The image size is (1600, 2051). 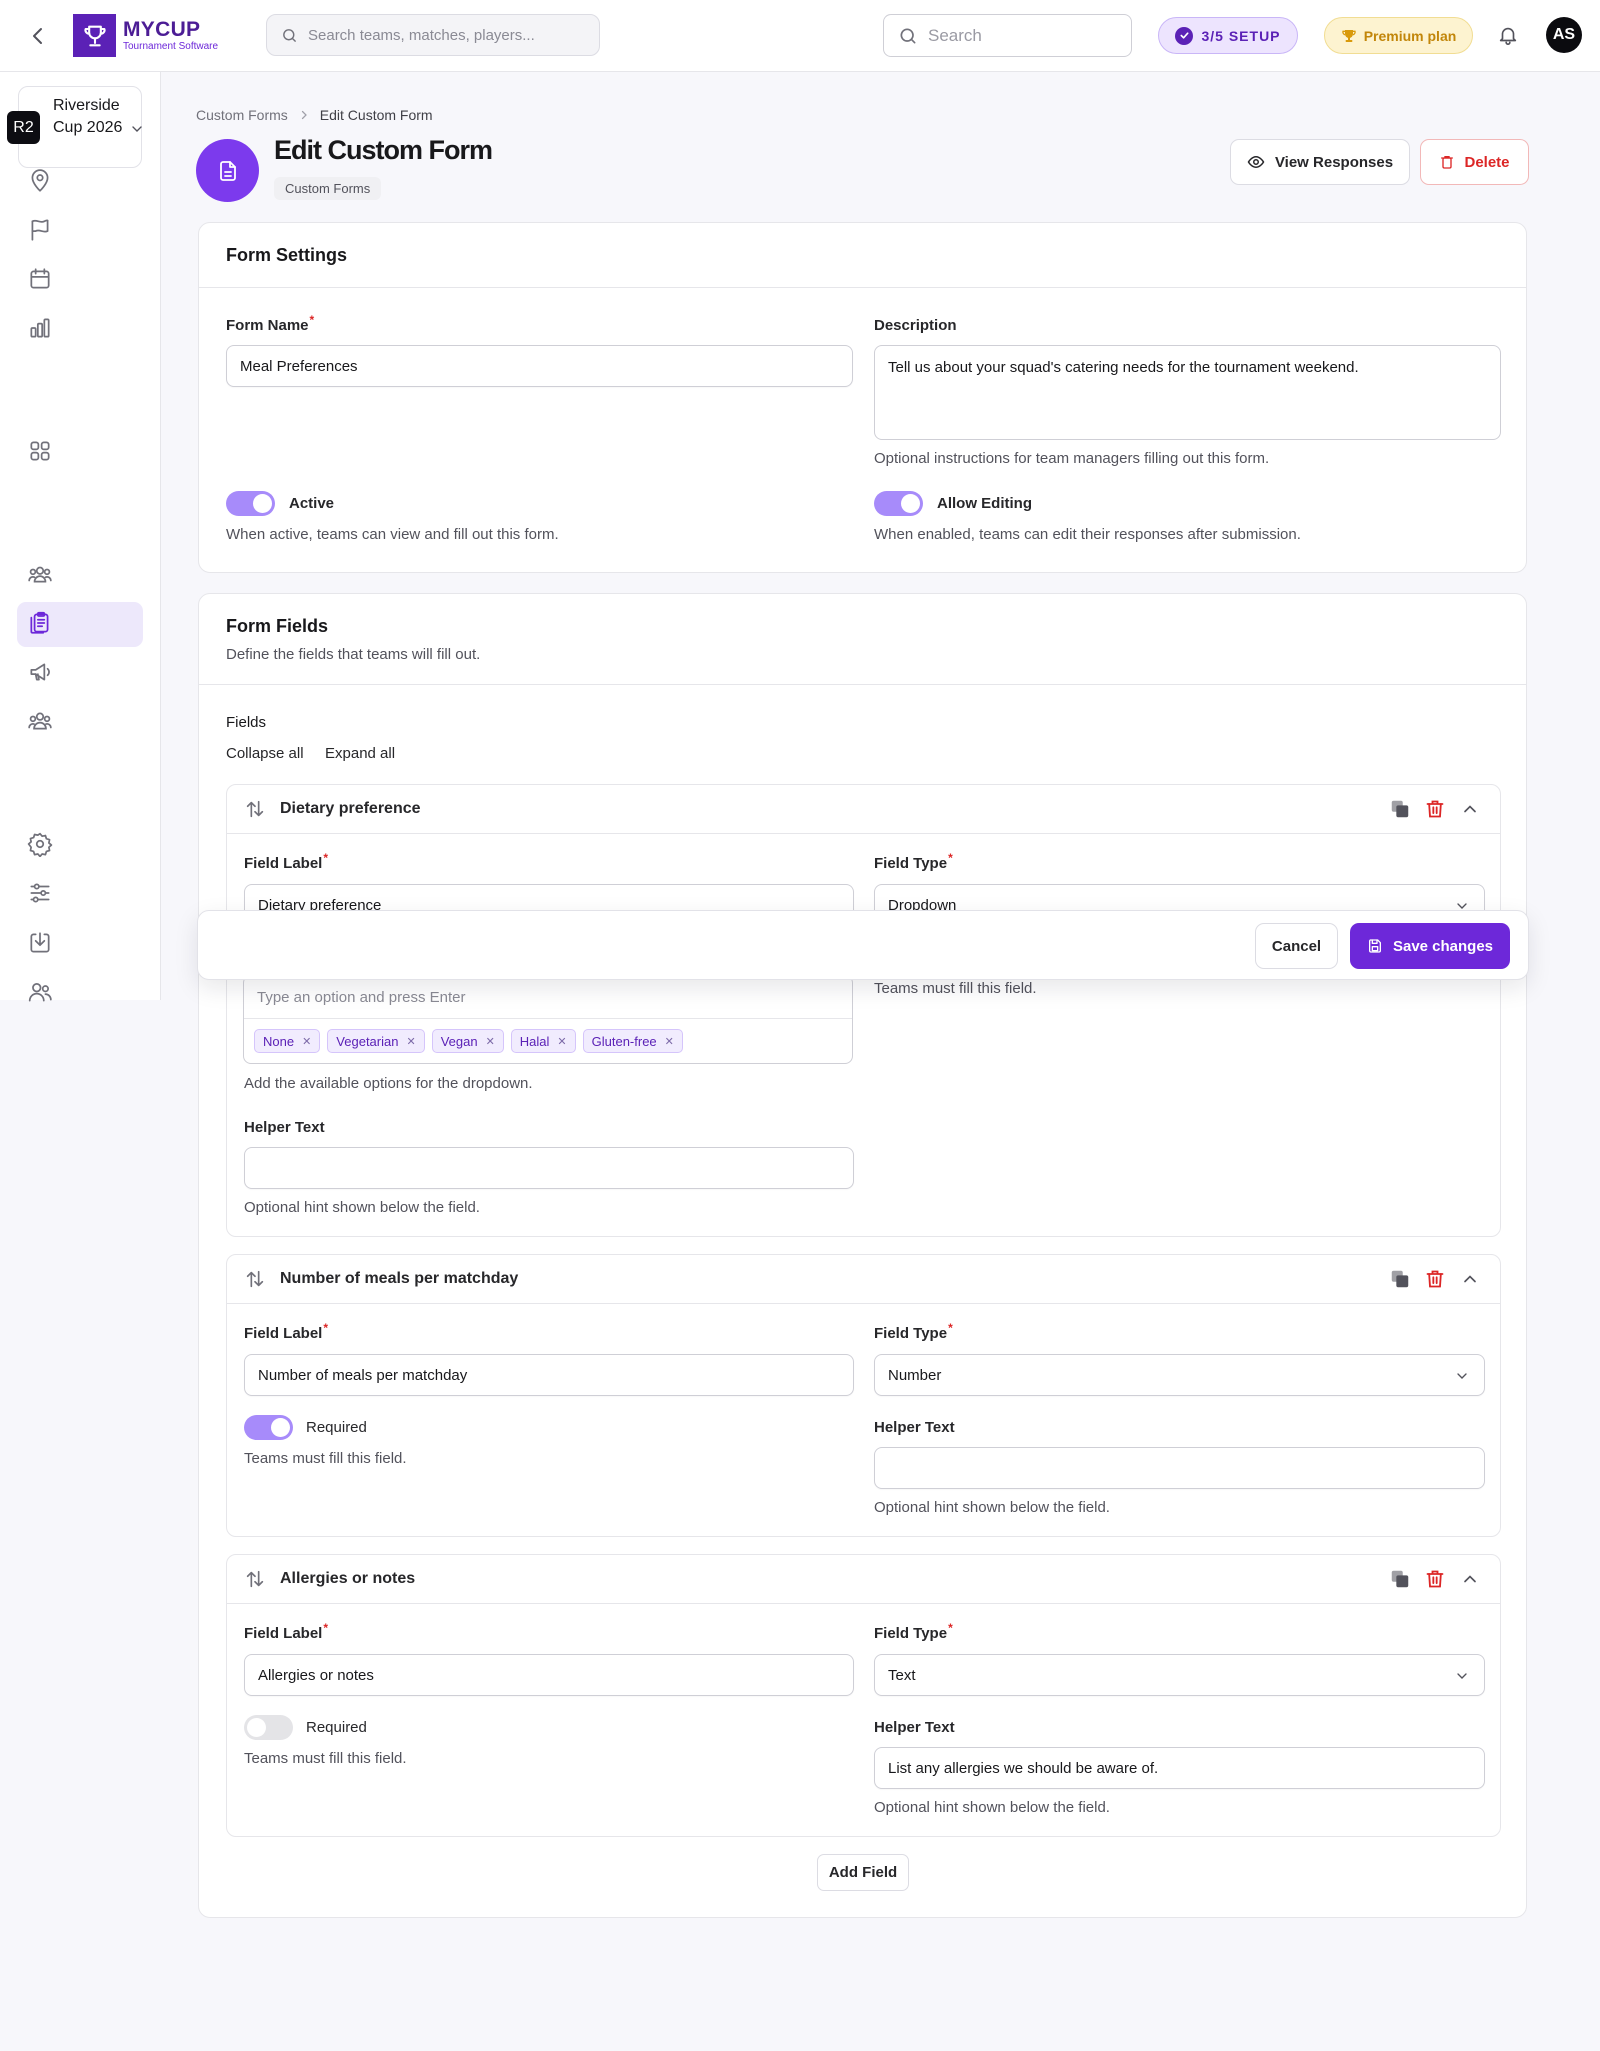 I want to click on premium-plan-badge: Premium plan, so click(x=1398, y=35).